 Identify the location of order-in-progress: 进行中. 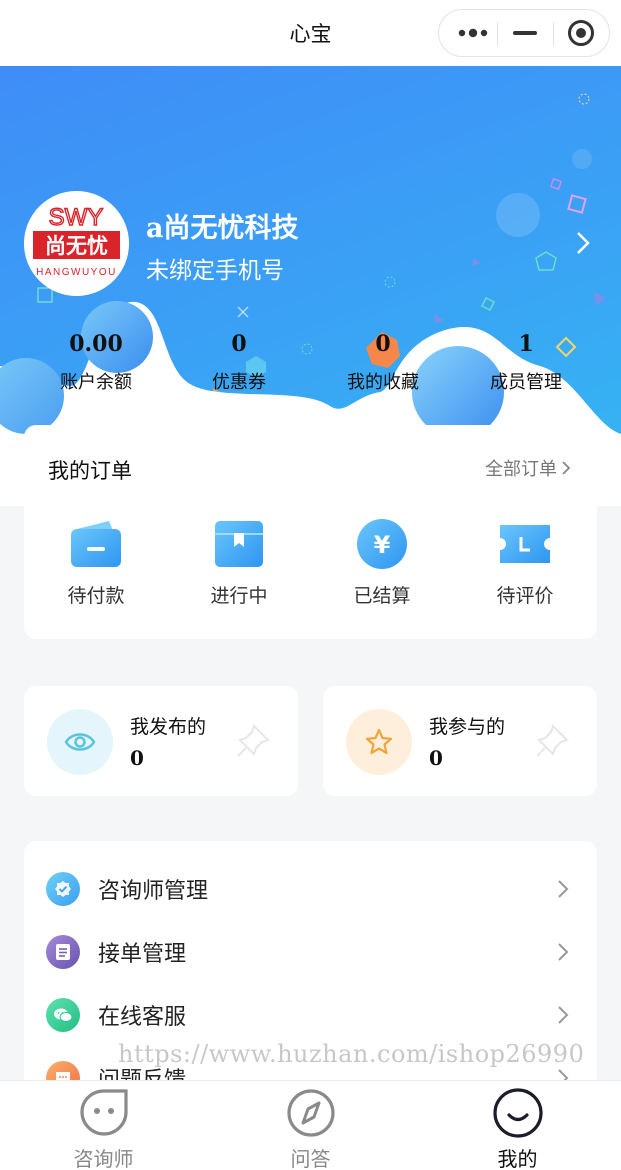
(239, 562).